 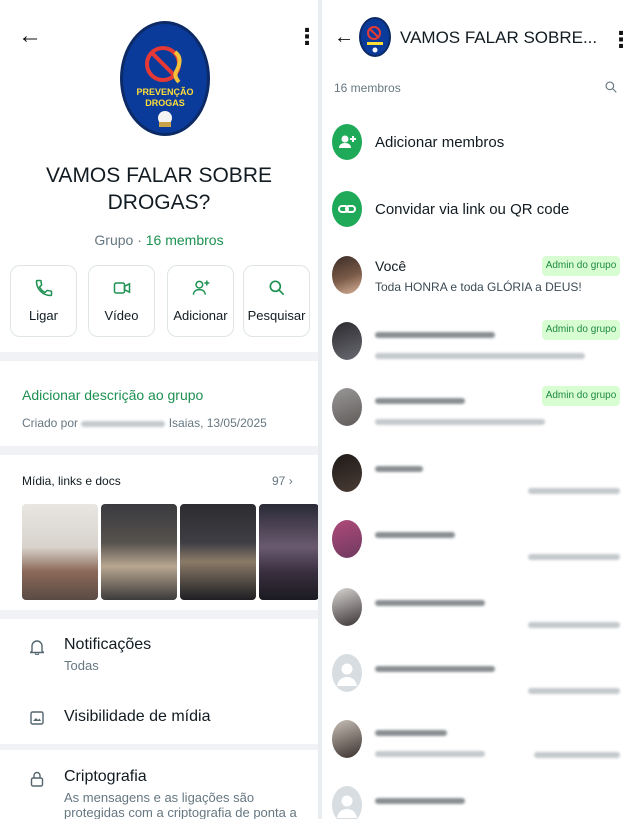 I want to click on group-avatar: PREVENÇÃO DROGAS, so click(x=165, y=78).